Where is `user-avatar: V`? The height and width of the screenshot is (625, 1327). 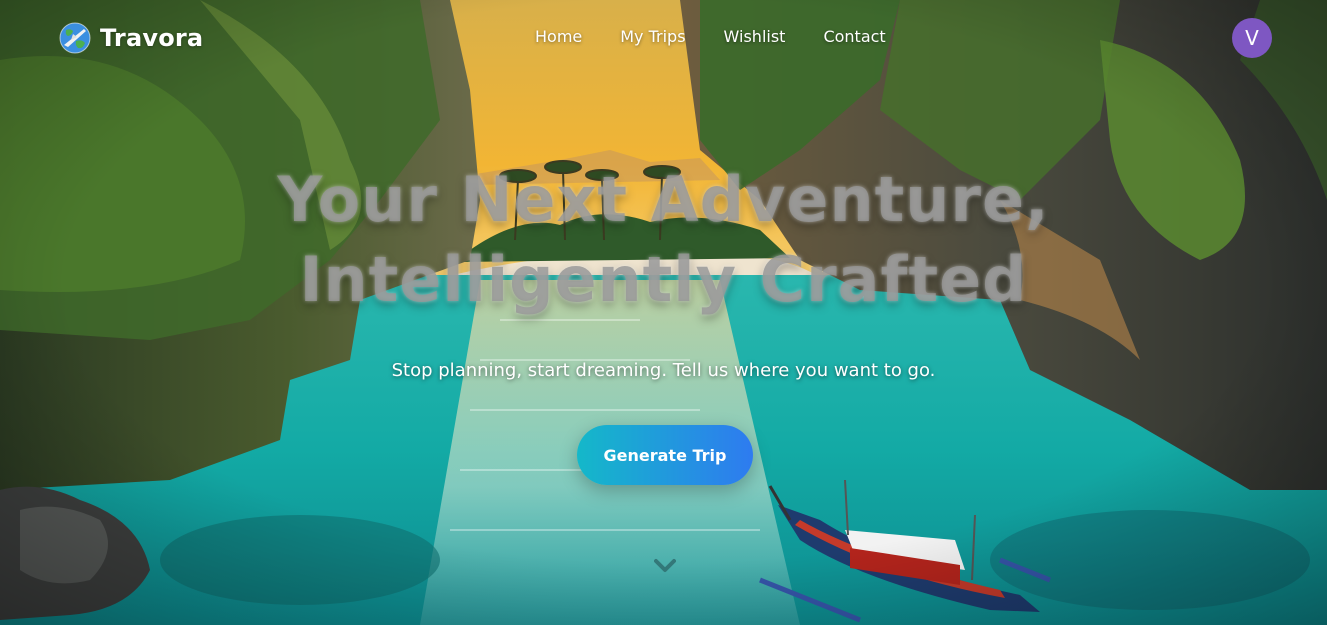 user-avatar: V is located at coordinates (1252, 38).